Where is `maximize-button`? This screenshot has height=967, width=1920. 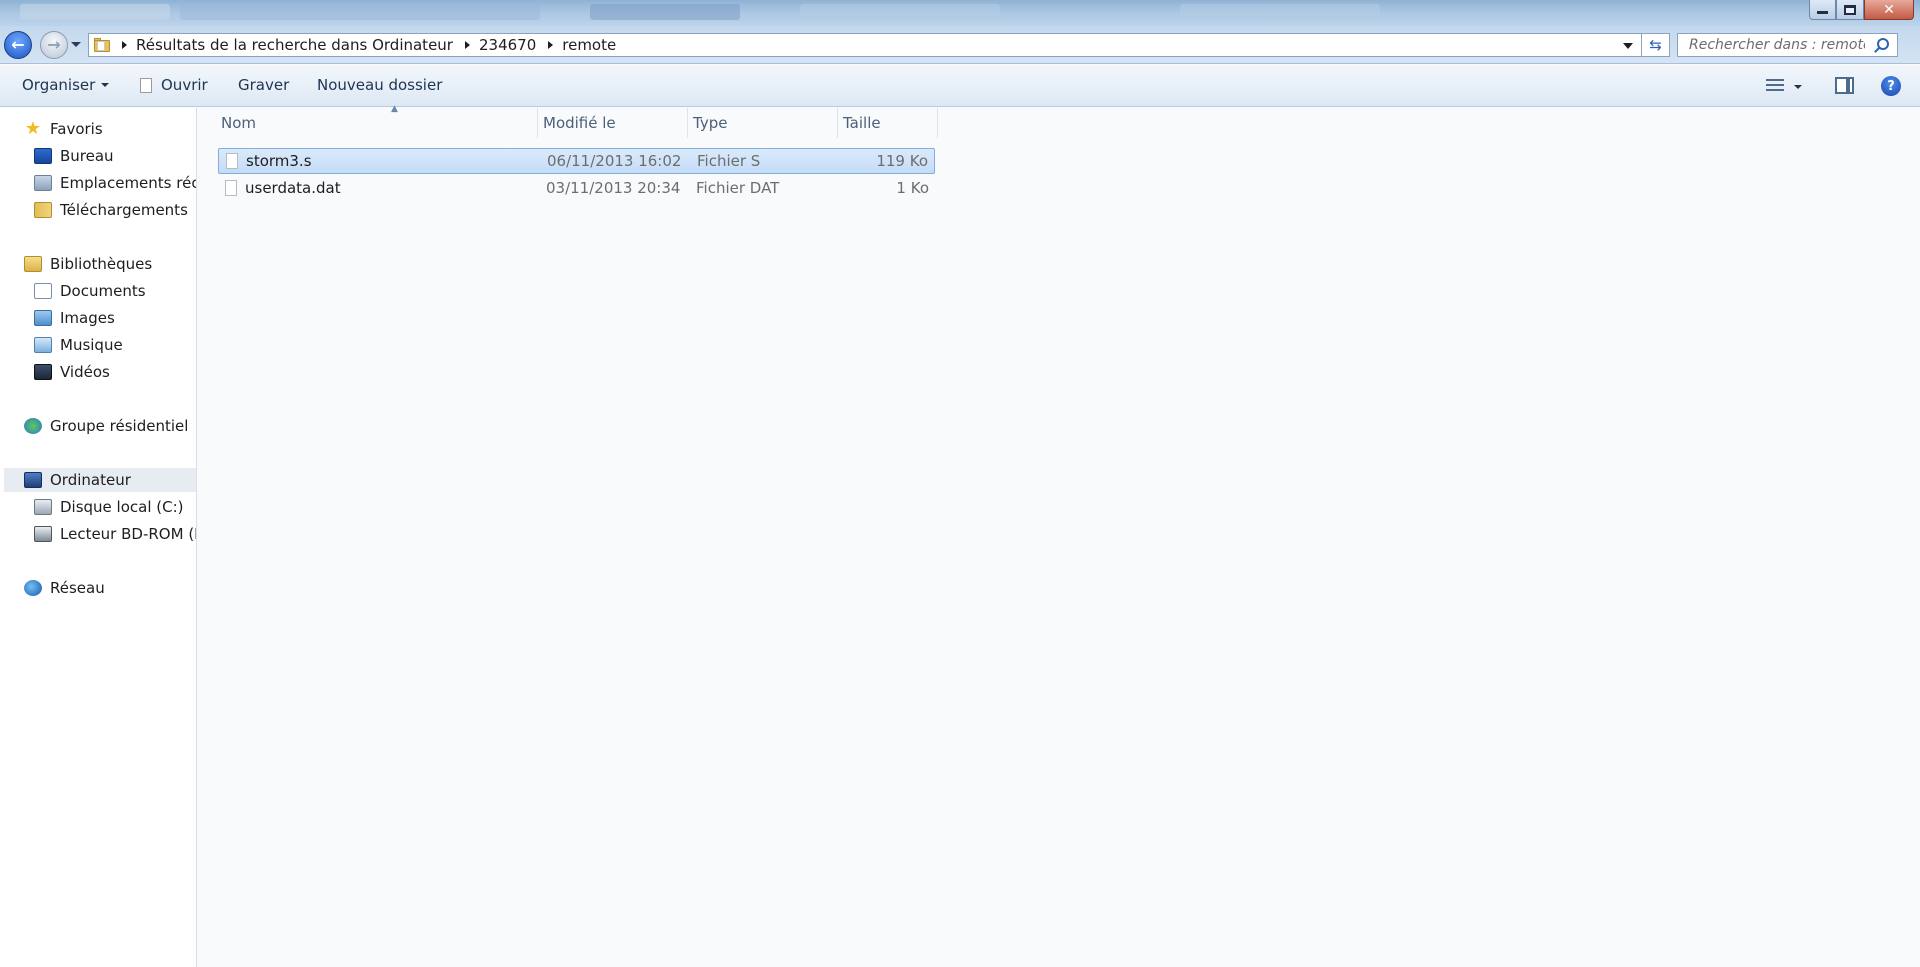 maximize-button is located at coordinates (1850, 10).